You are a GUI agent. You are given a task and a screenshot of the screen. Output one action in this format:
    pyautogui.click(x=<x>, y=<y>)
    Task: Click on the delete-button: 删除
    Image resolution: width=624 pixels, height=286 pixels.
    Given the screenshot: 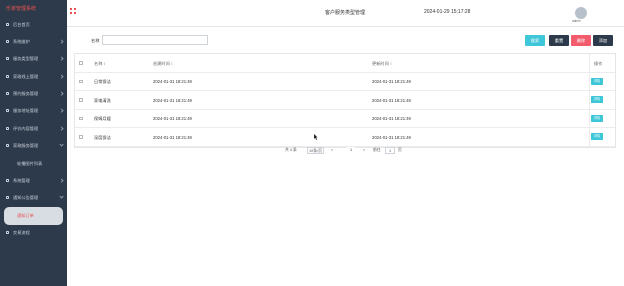 What is the action you would take?
    pyautogui.click(x=581, y=40)
    